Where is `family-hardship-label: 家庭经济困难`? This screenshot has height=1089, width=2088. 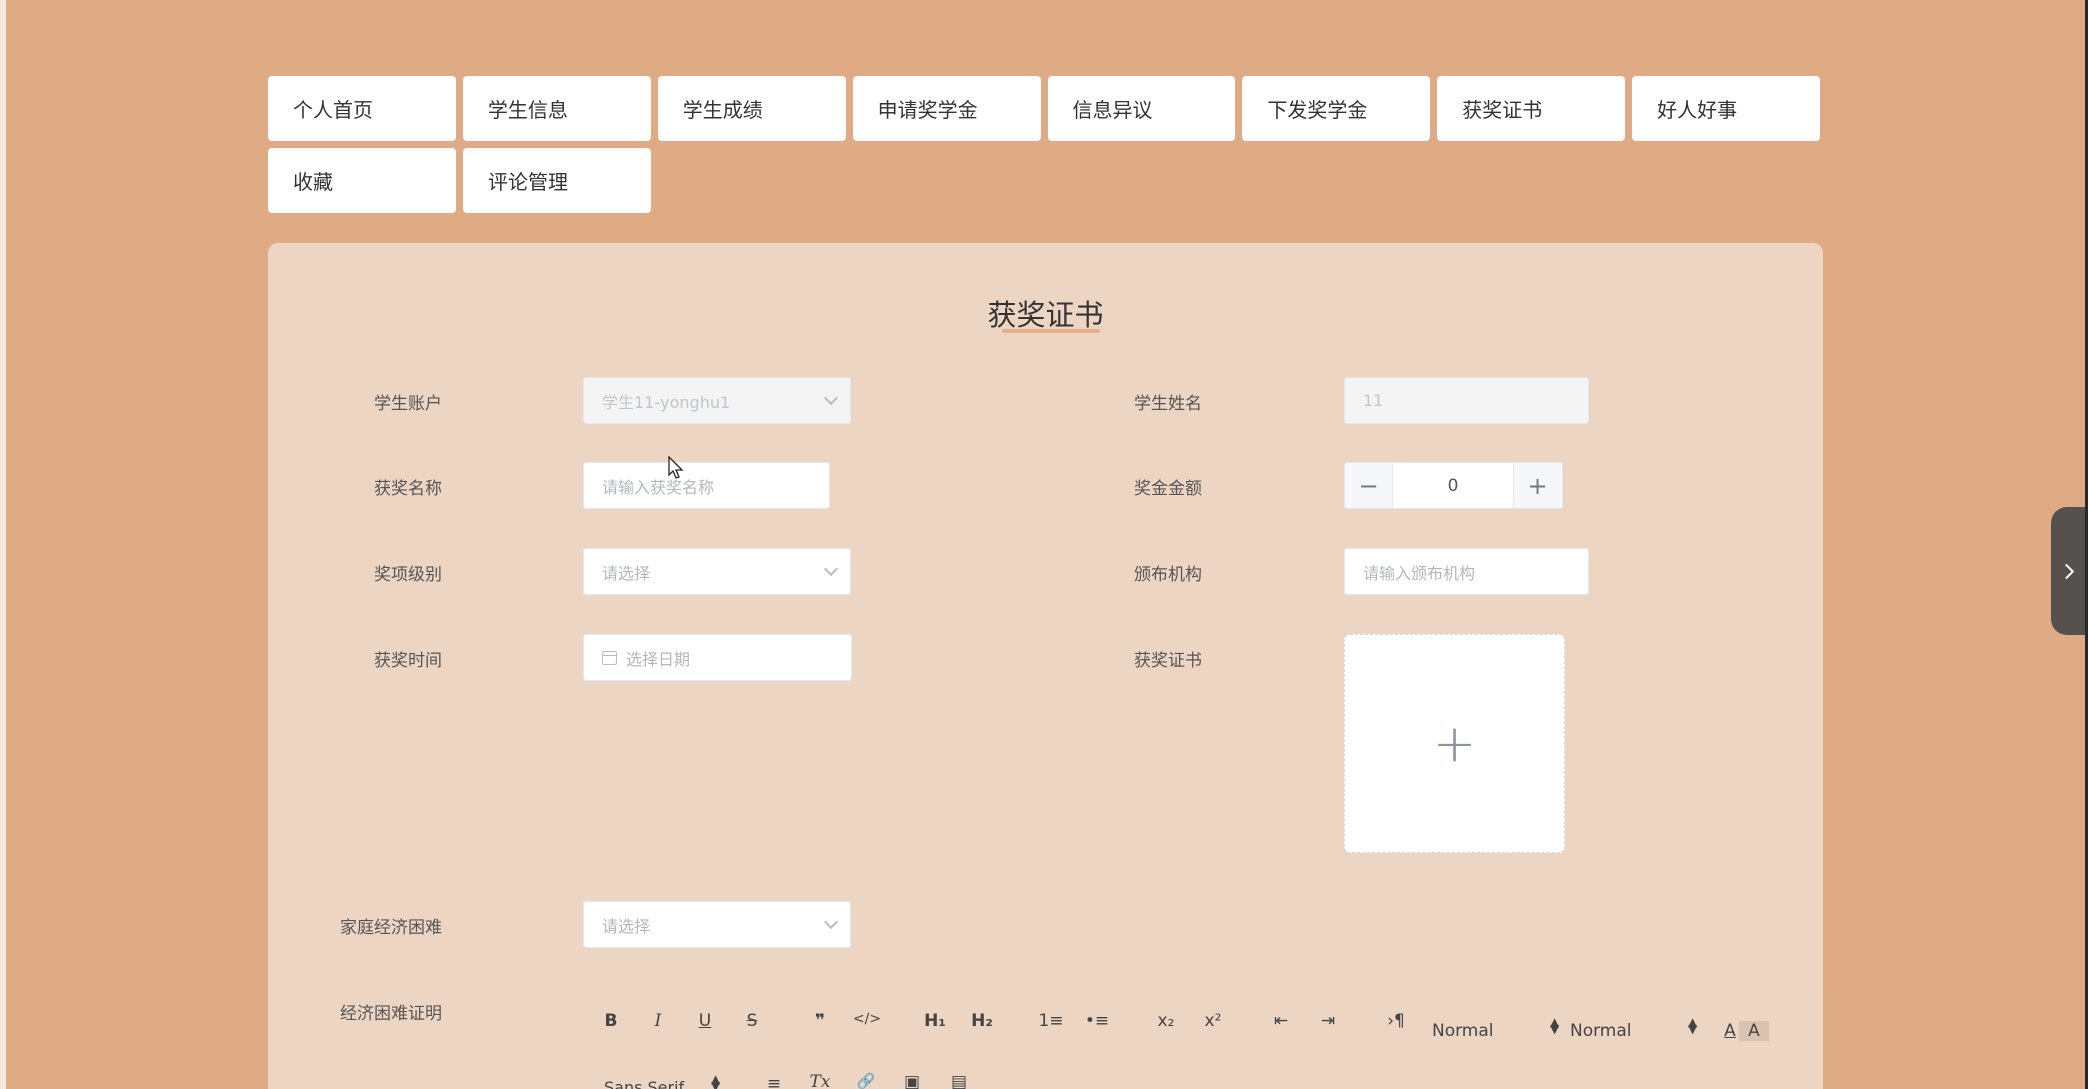
family-hardship-label: 家庭经济困难 is located at coordinates (391, 928).